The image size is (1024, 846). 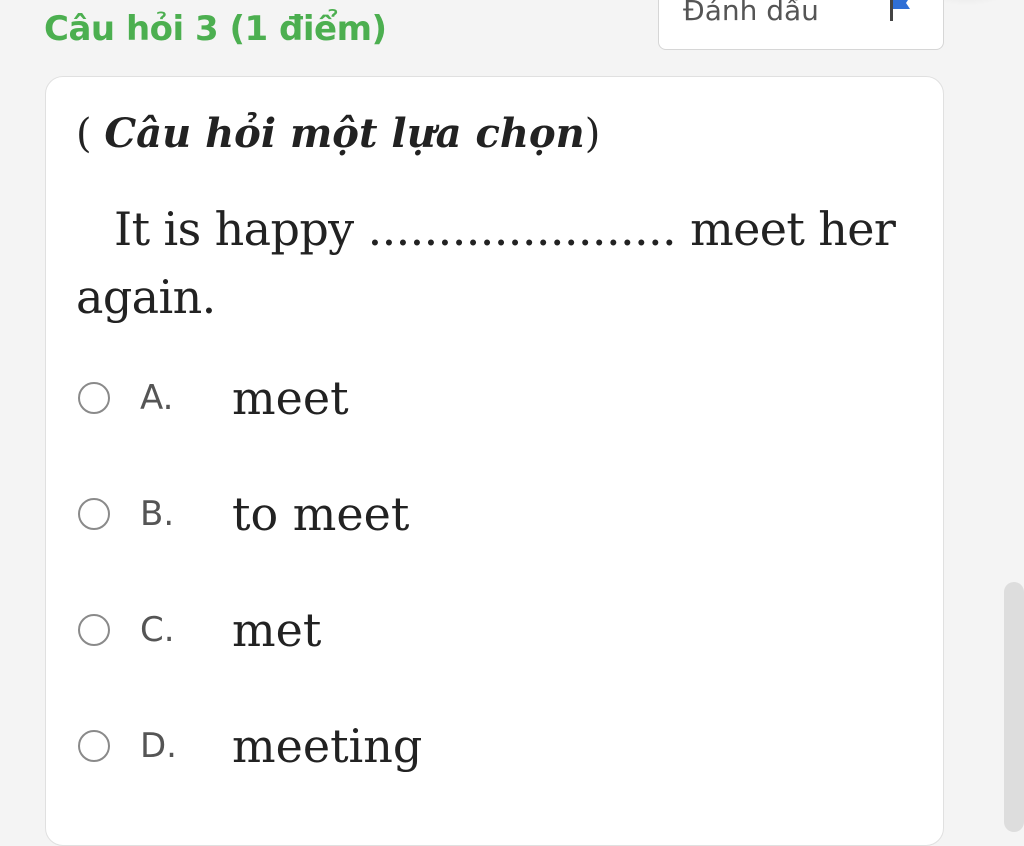 What do you see at coordinates (290, 398) in the screenshot?
I see `option-text: meet` at bounding box center [290, 398].